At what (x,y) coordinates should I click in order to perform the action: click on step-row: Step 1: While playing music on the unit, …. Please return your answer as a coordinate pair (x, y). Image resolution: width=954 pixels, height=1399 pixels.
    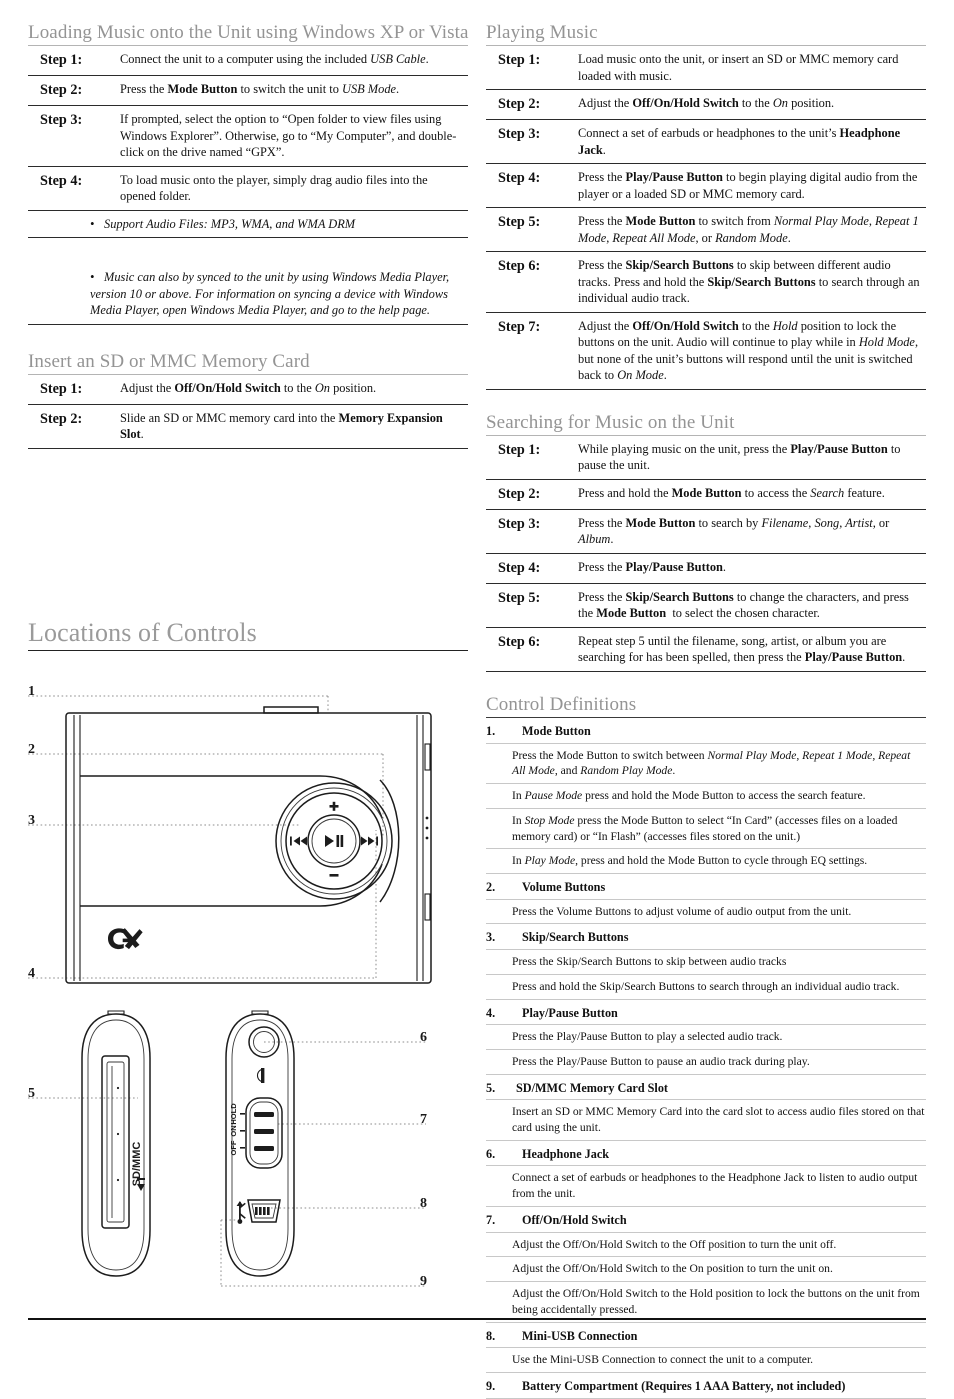
    Looking at the image, I should click on (706, 457).